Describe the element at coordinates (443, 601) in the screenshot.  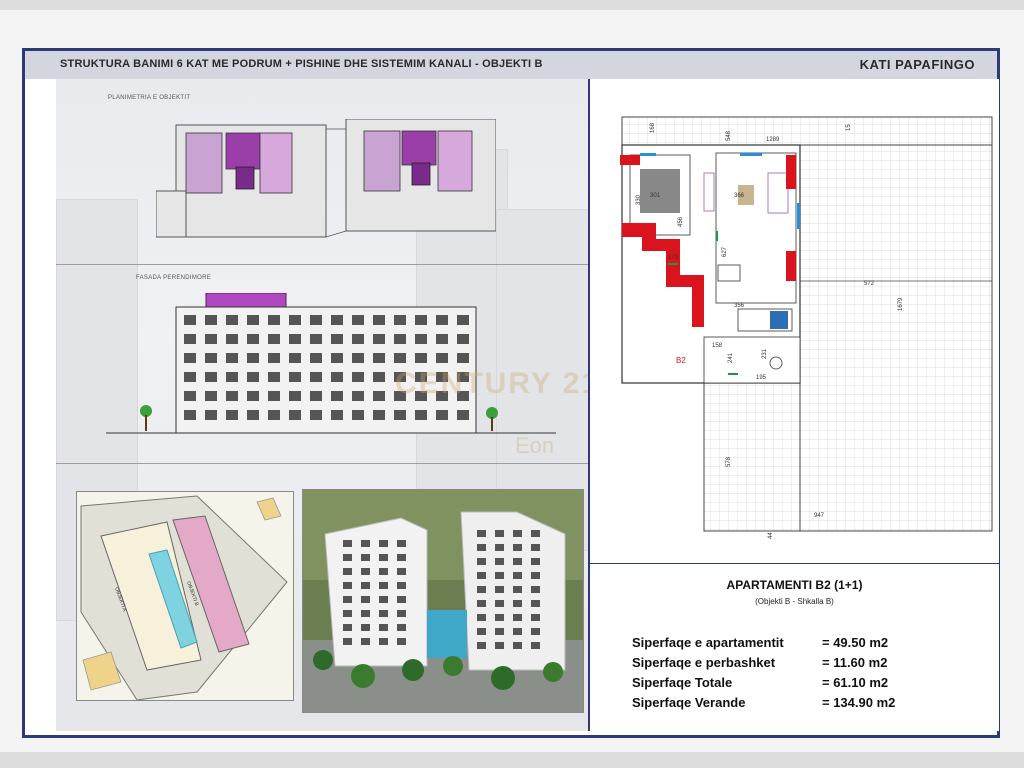
I see `building-rendering` at that location.